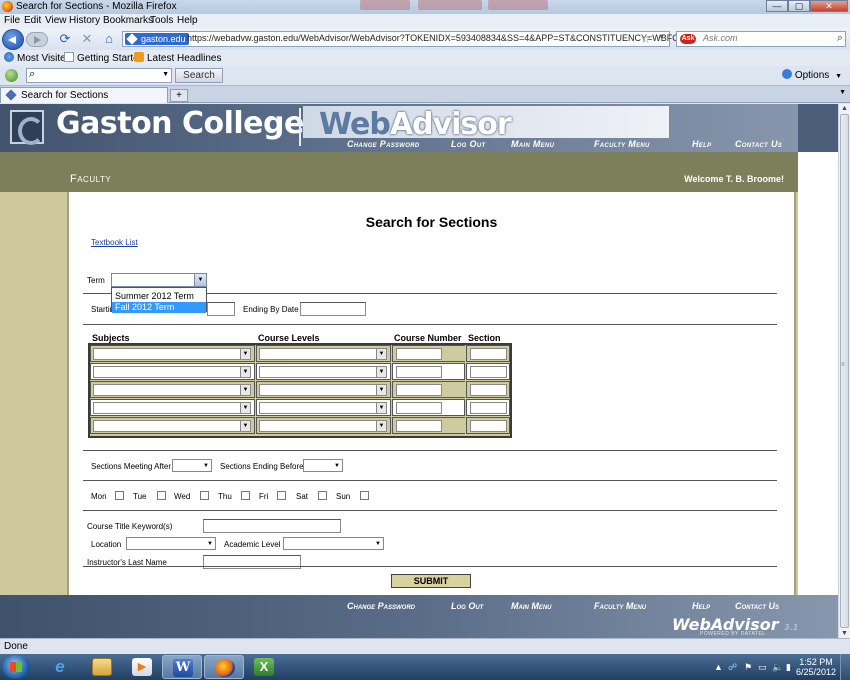  What do you see at coordinates (60, 667) in the screenshot?
I see `taskbar-internet-explorer: e` at bounding box center [60, 667].